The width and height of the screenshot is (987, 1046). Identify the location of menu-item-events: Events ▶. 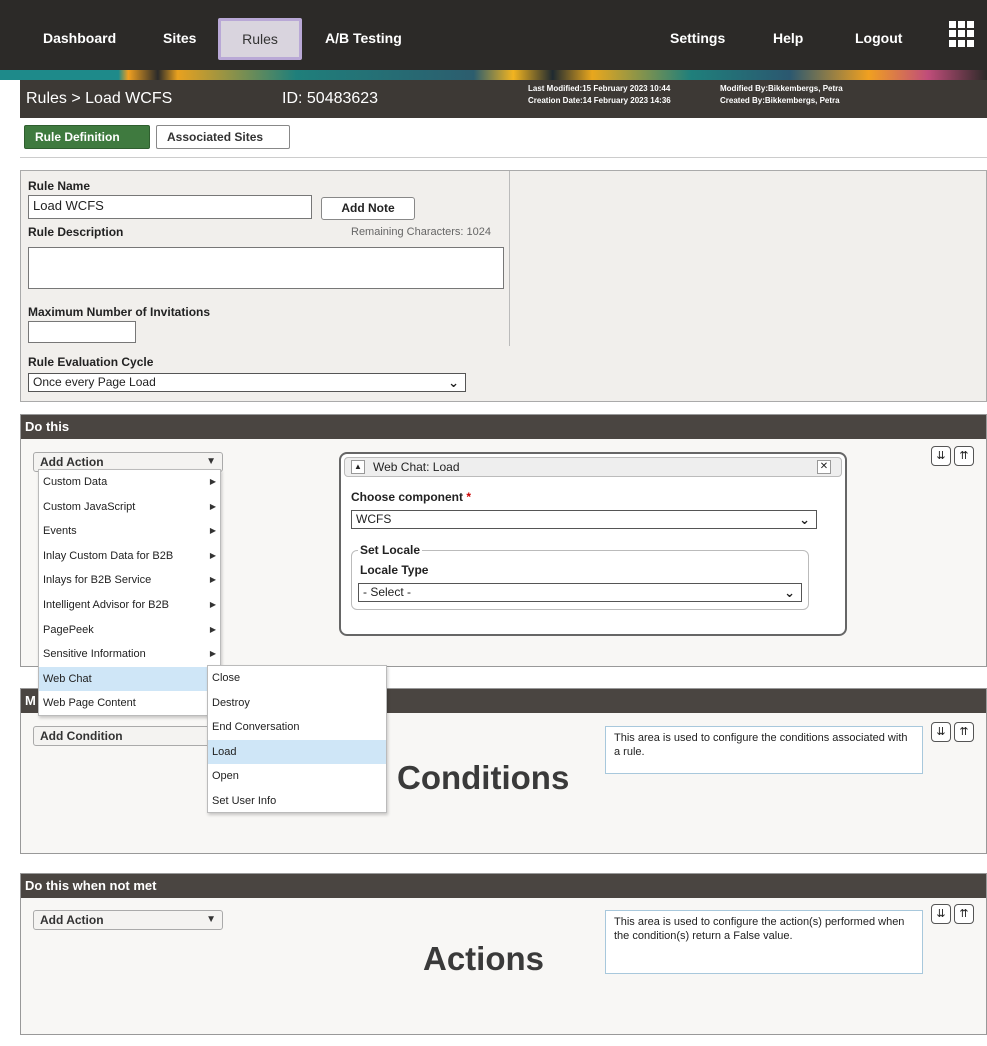
(129, 531).